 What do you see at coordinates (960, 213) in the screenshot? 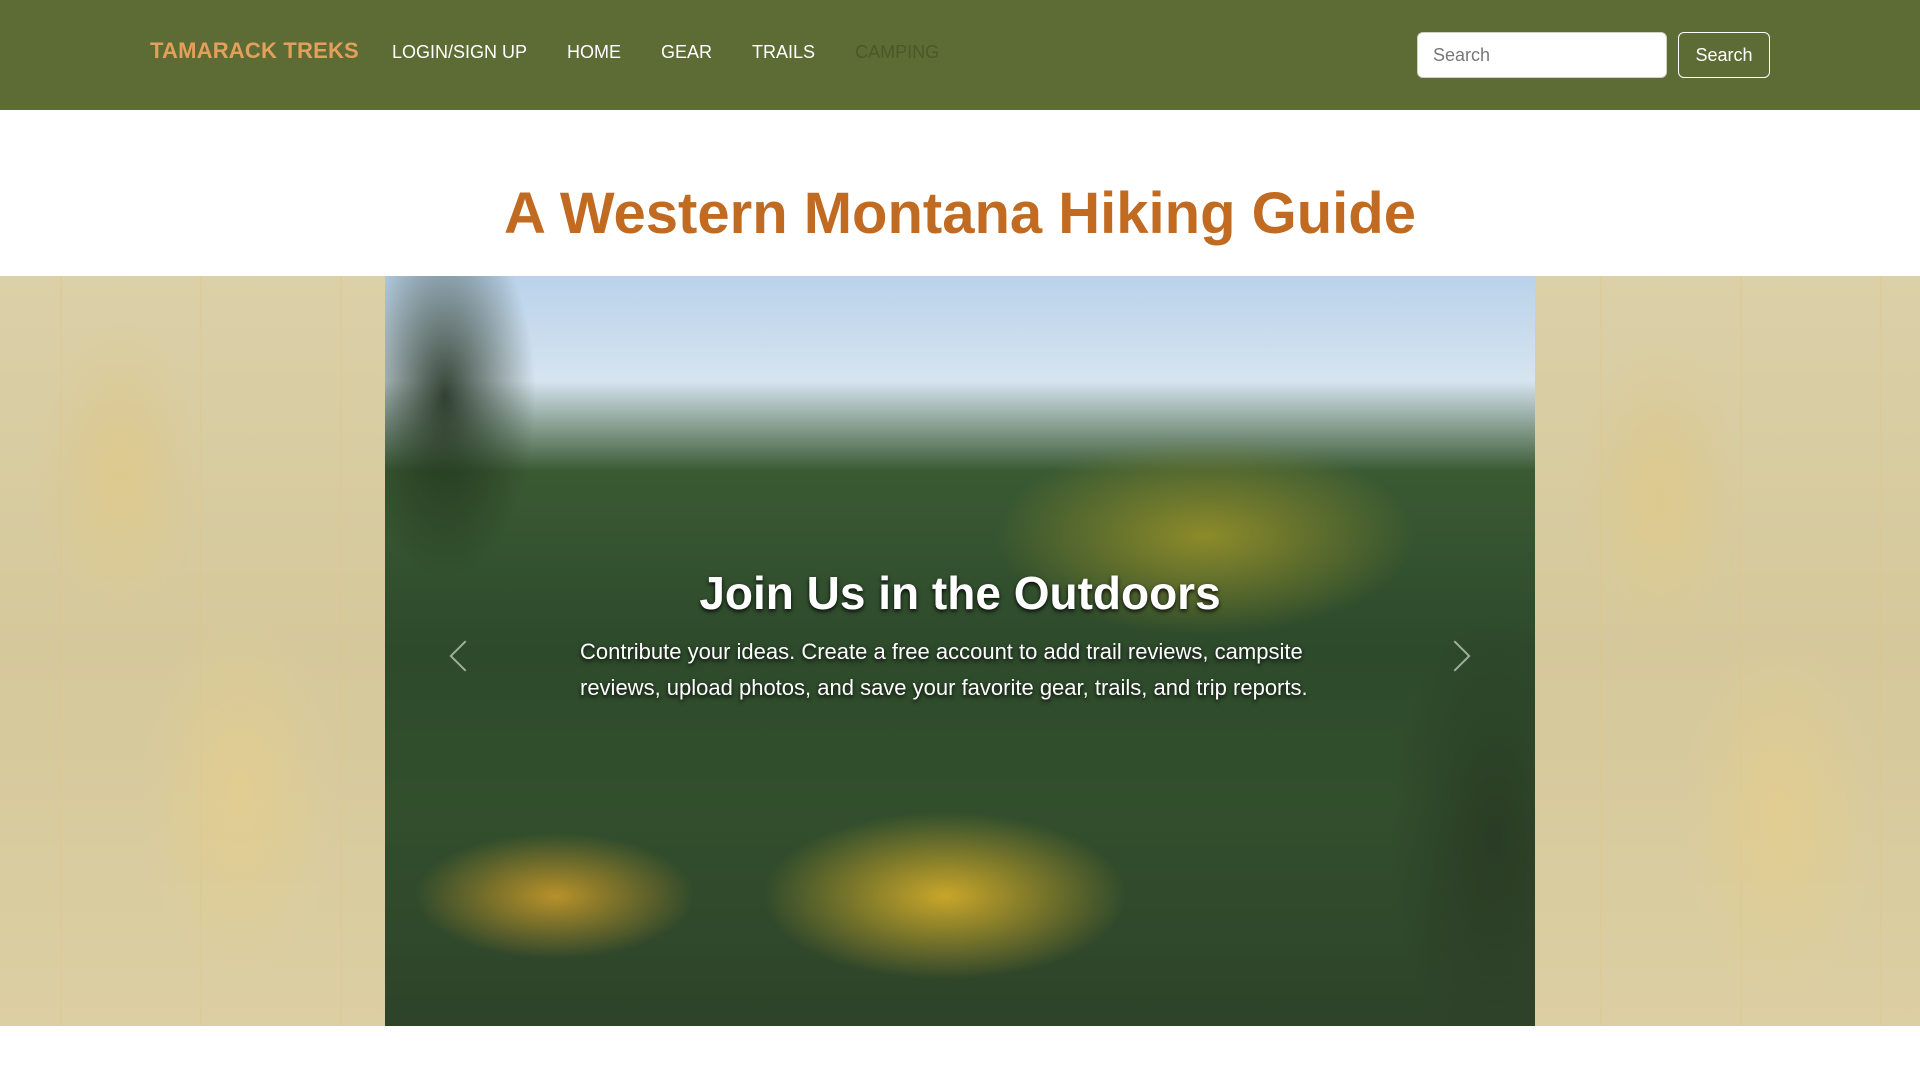
I see `page-title: A Western Montana Hiking Guide` at bounding box center [960, 213].